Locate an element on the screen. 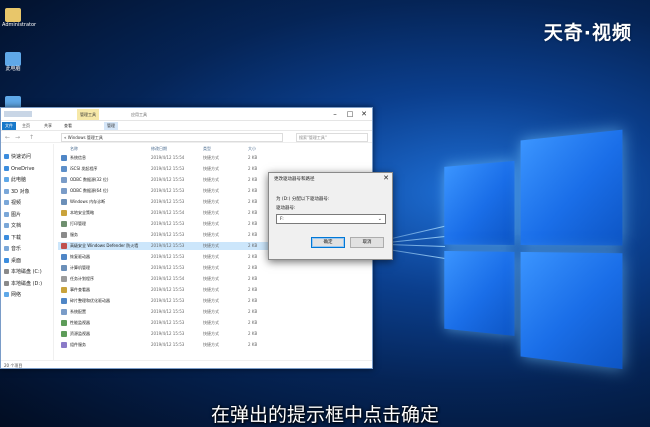  ok-button: 确定 is located at coordinates (328, 242).